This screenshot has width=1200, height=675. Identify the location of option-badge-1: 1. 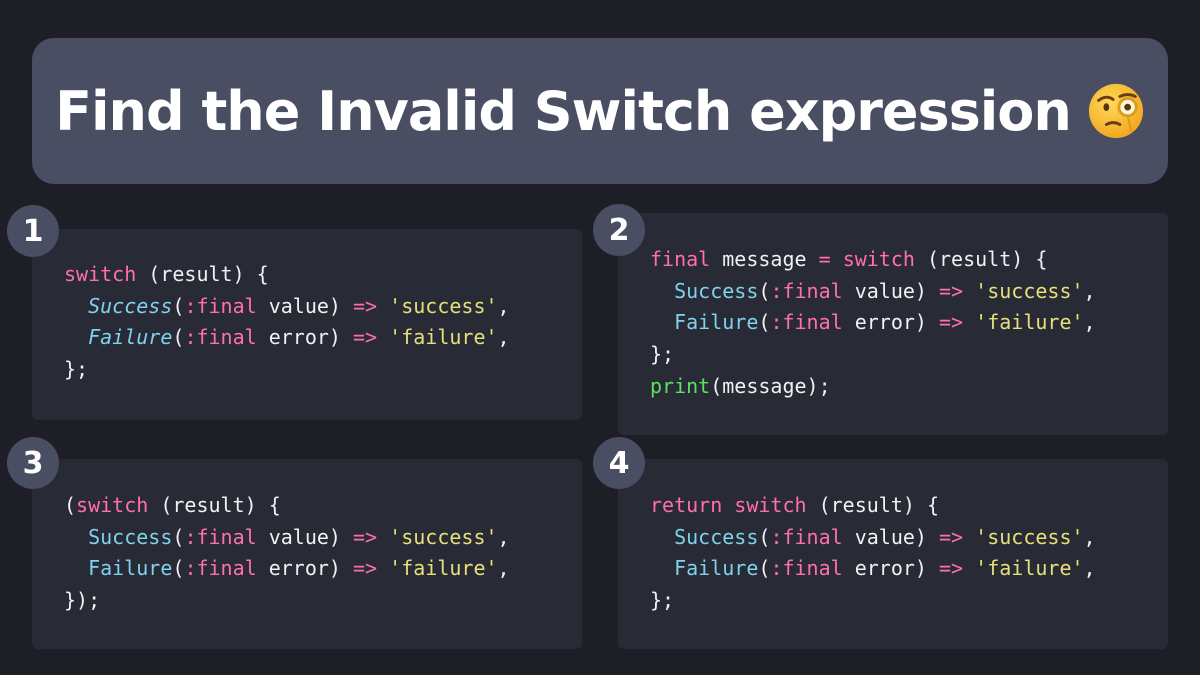
(33, 231).